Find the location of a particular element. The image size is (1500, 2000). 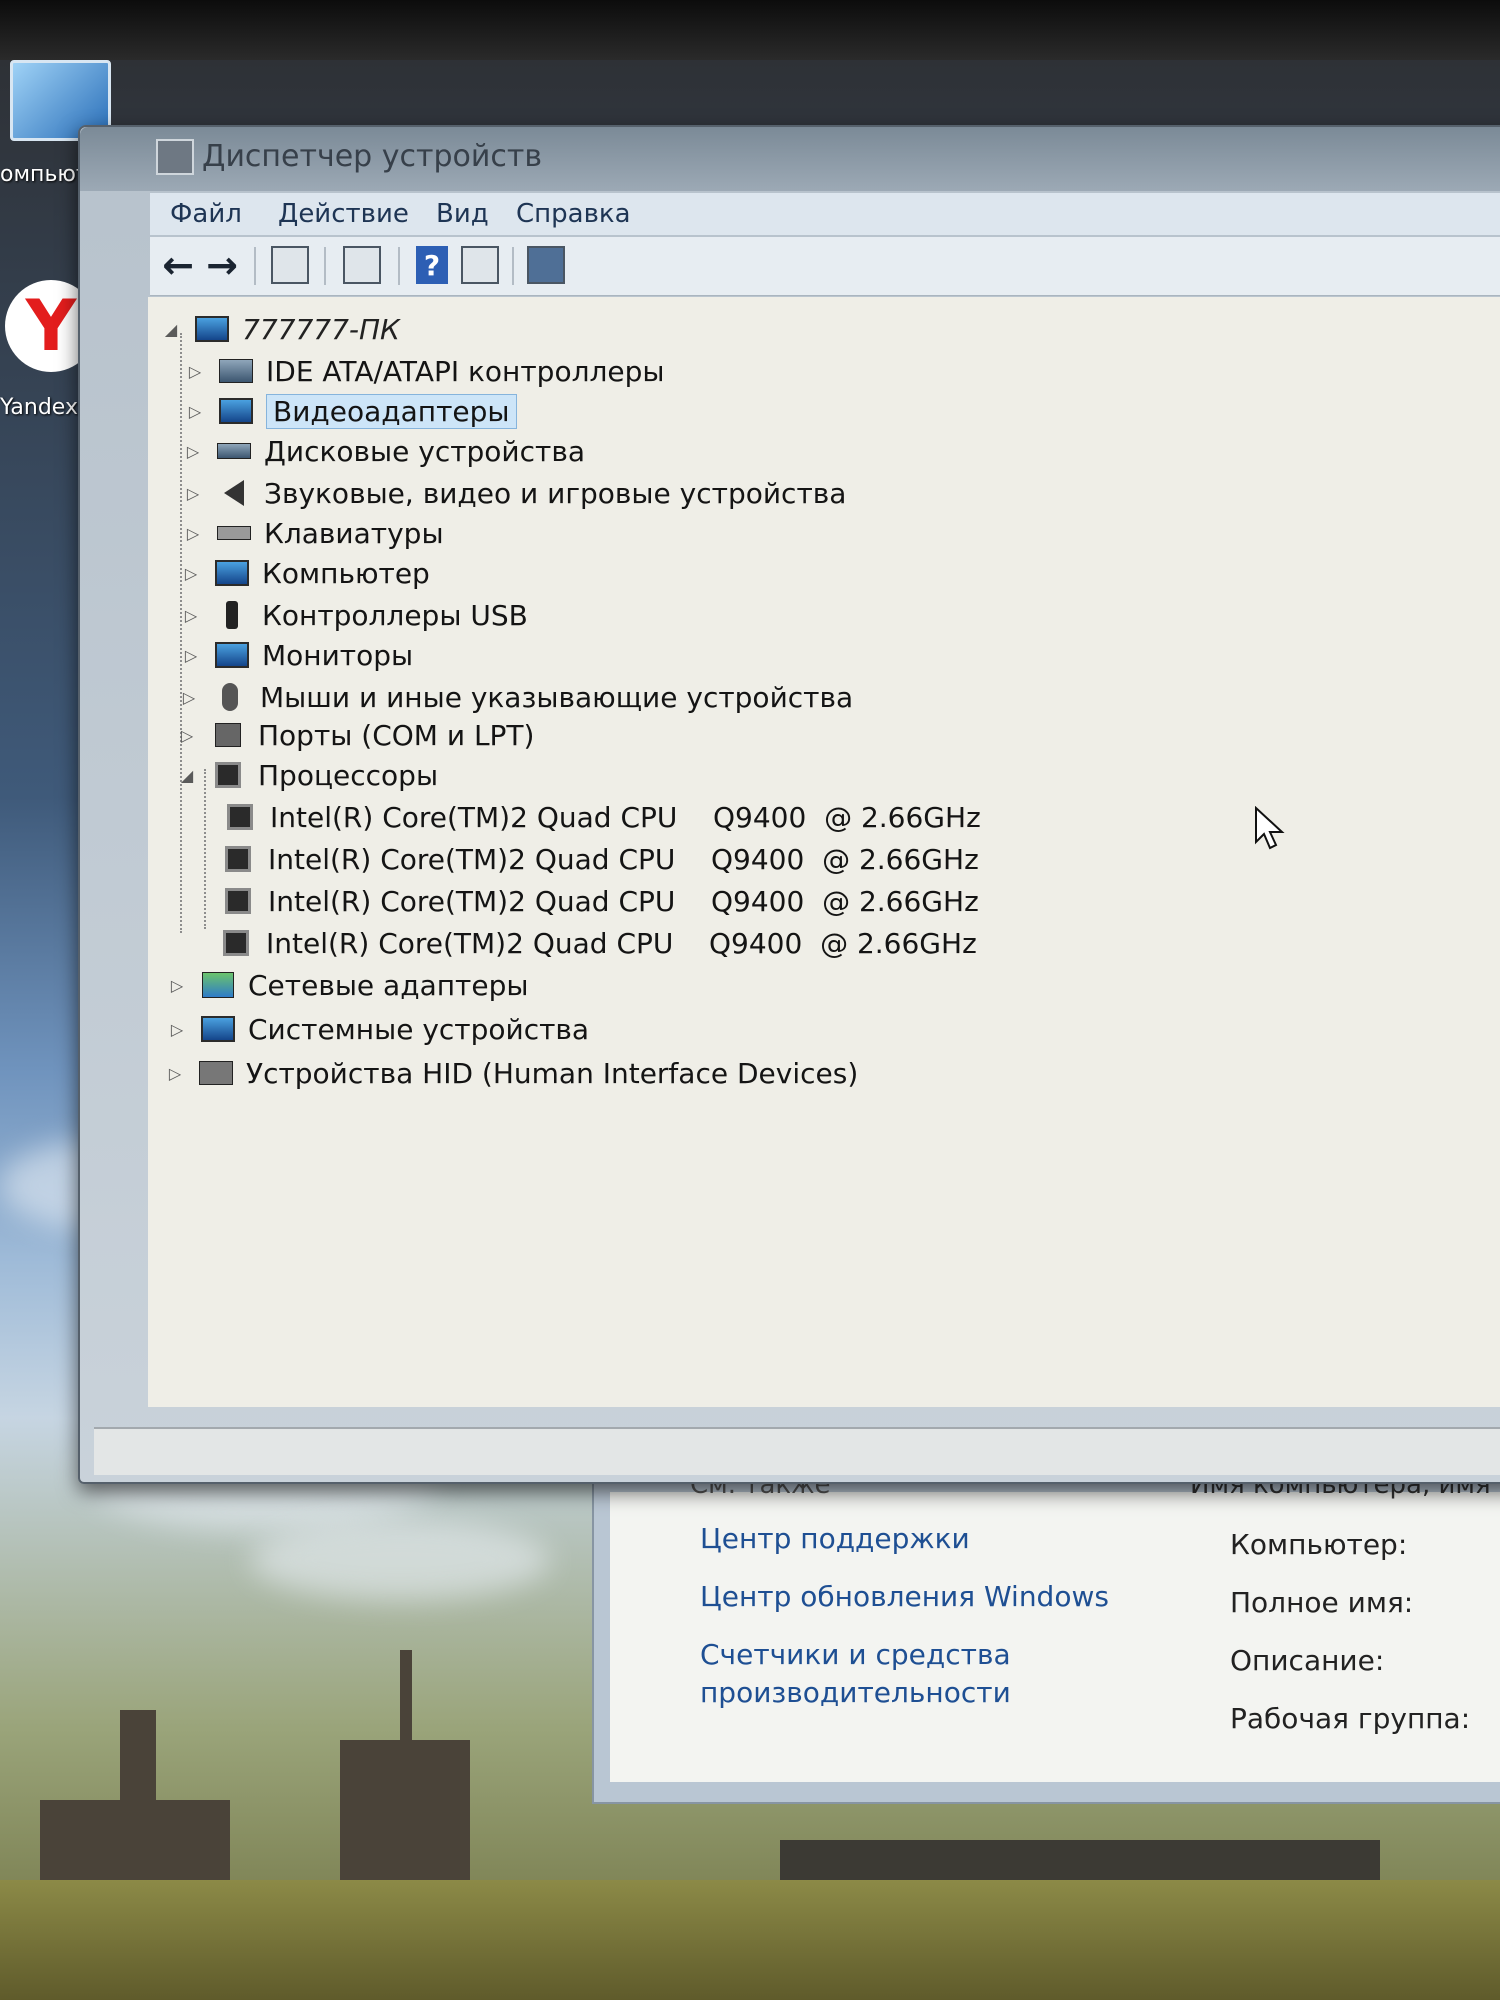

tree-item-label: Звуковые, видео и игровые устройства is located at coordinates (555, 493).